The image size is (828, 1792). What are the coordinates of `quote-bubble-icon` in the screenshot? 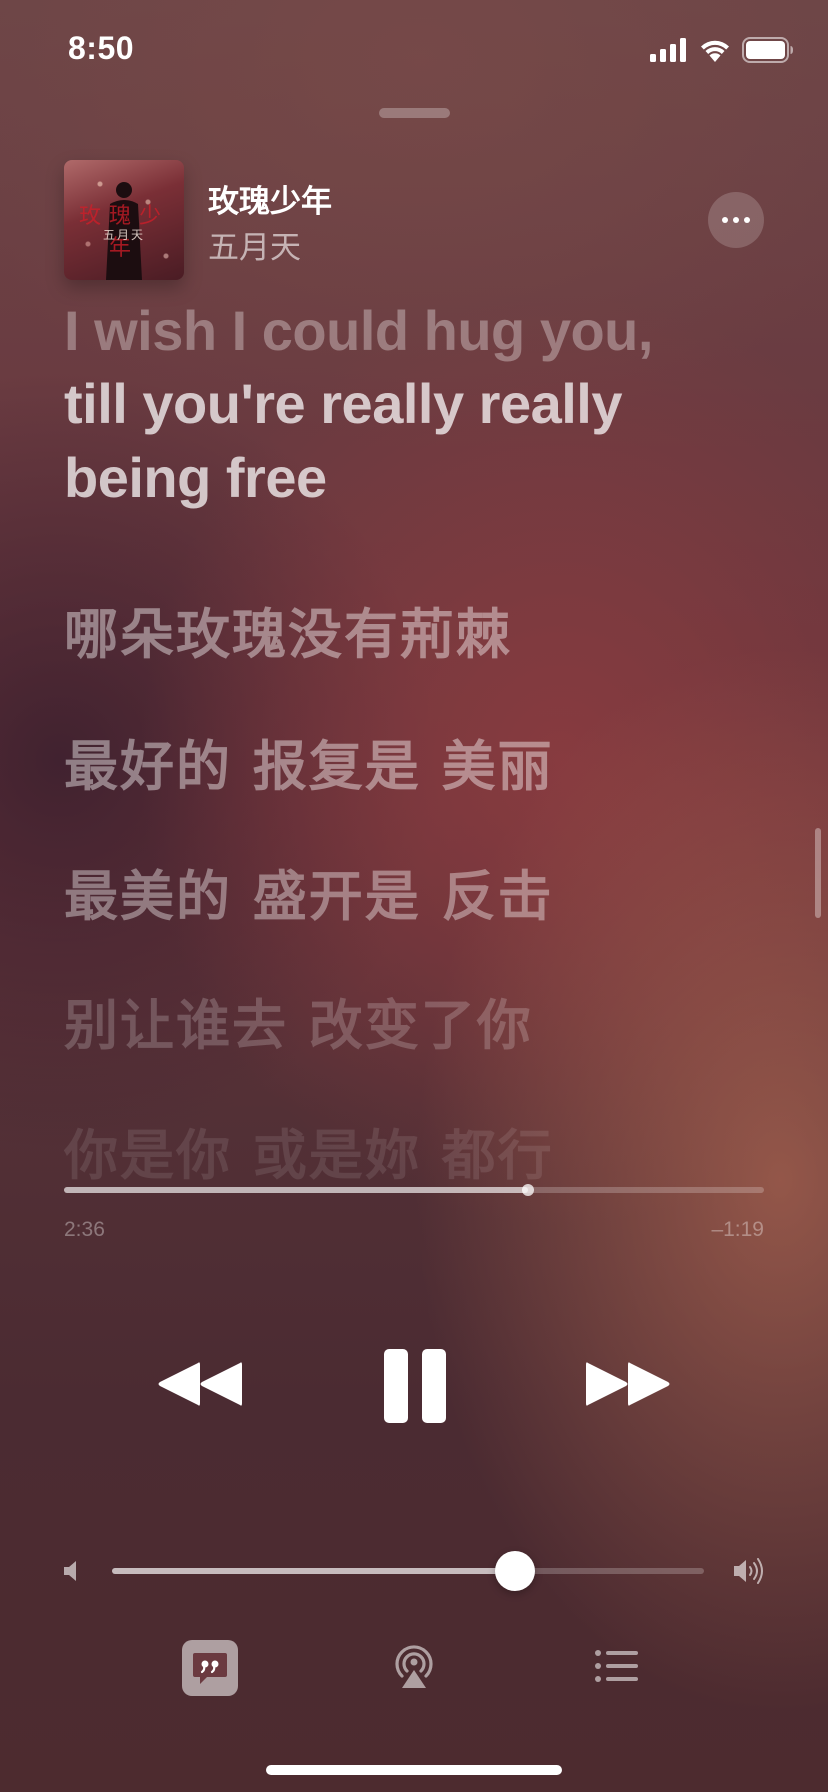 It's located at (210, 1668).